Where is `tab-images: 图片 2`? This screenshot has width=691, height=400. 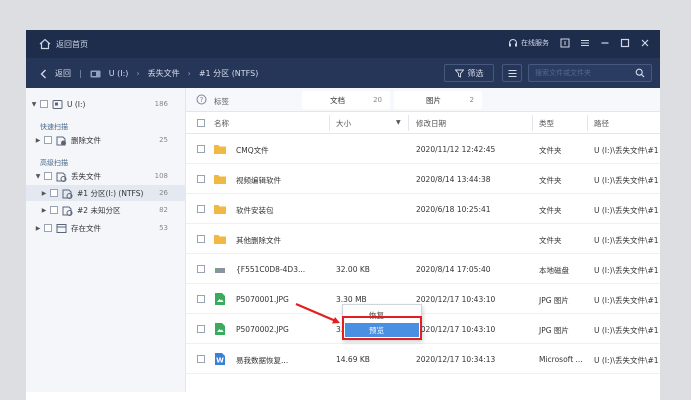
tab-images: 图片 2 is located at coordinates (438, 100).